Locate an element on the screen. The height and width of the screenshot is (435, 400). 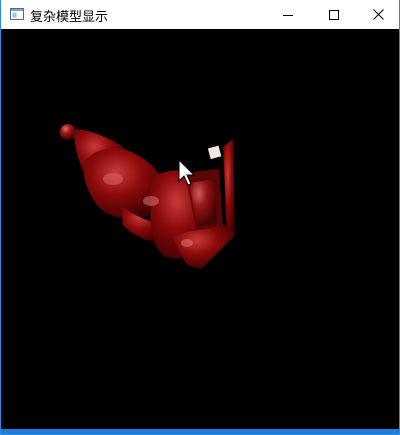
close-icon is located at coordinates (378, 14).